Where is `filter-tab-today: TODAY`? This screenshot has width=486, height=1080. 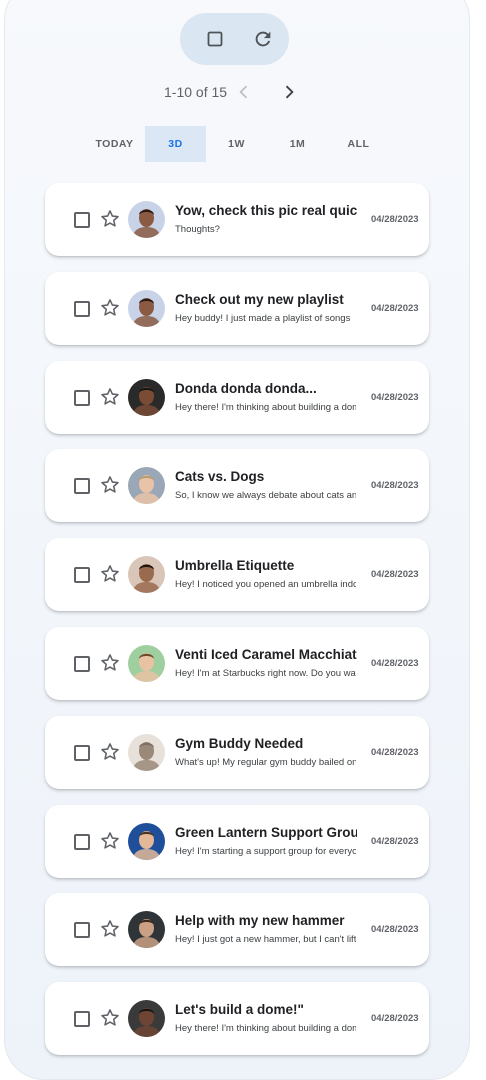 filter-tab-today: TODAY is located at coordinates (114, 144).